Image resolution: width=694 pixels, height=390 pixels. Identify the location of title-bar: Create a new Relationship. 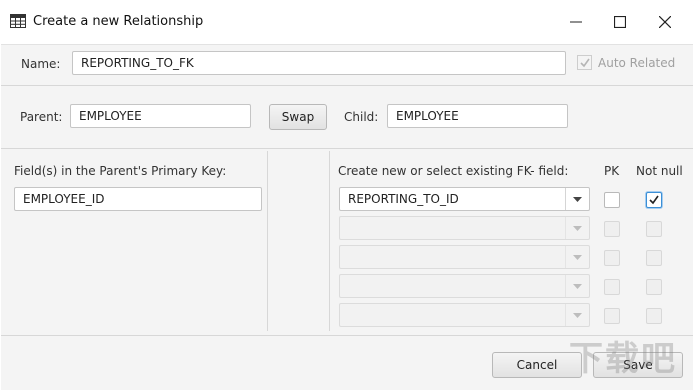
(347, 22).